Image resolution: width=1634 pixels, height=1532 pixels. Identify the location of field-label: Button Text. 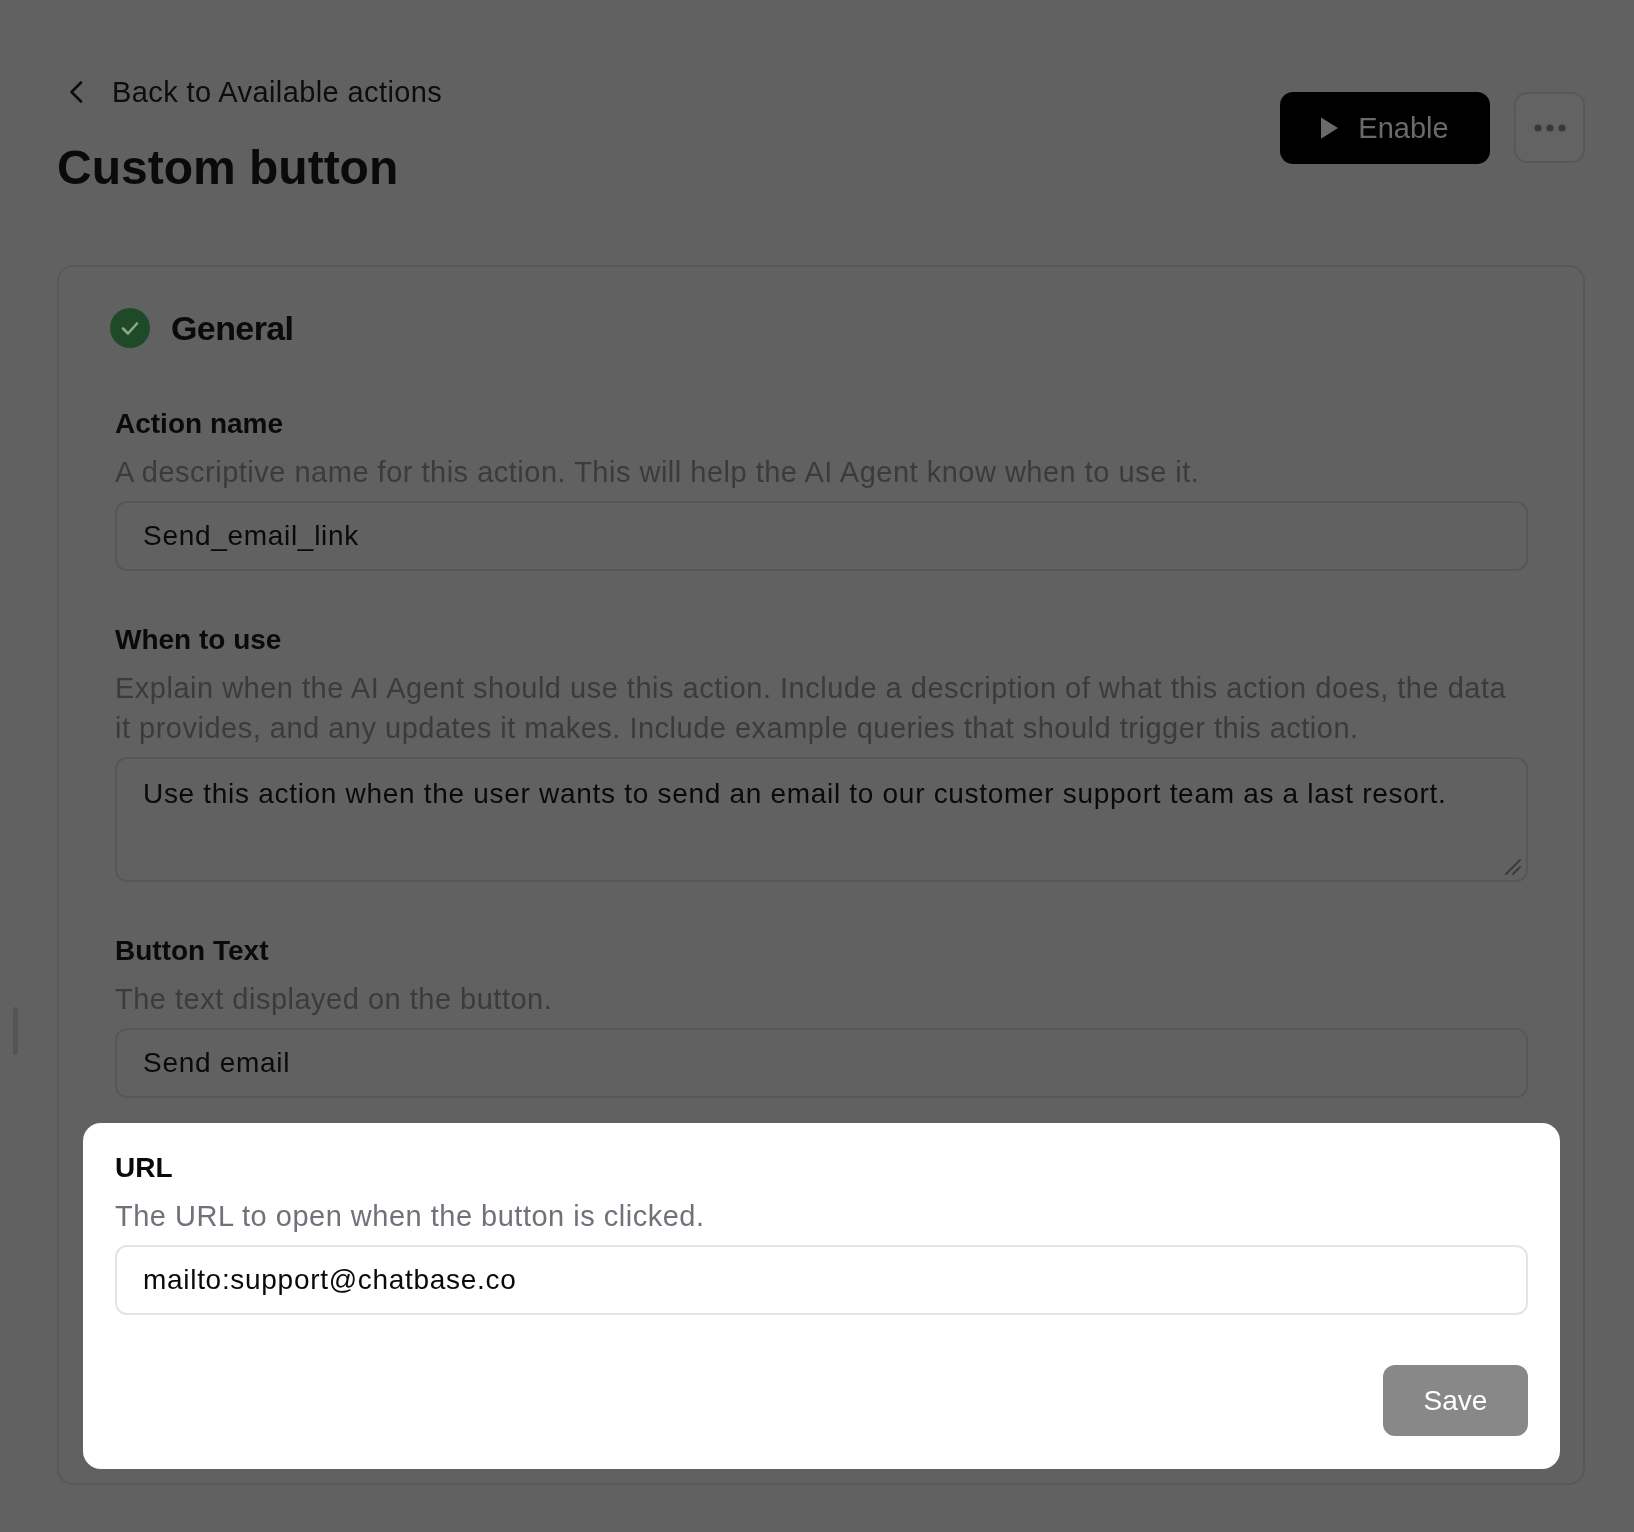
(192, 951).